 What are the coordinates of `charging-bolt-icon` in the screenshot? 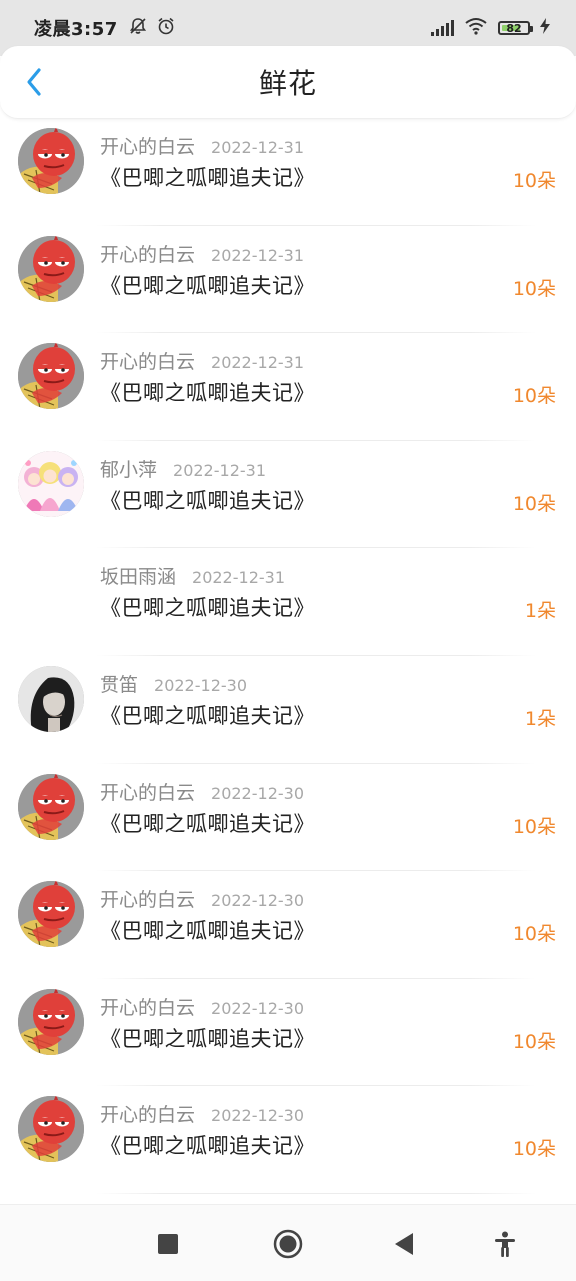 It's located at (545, 28).